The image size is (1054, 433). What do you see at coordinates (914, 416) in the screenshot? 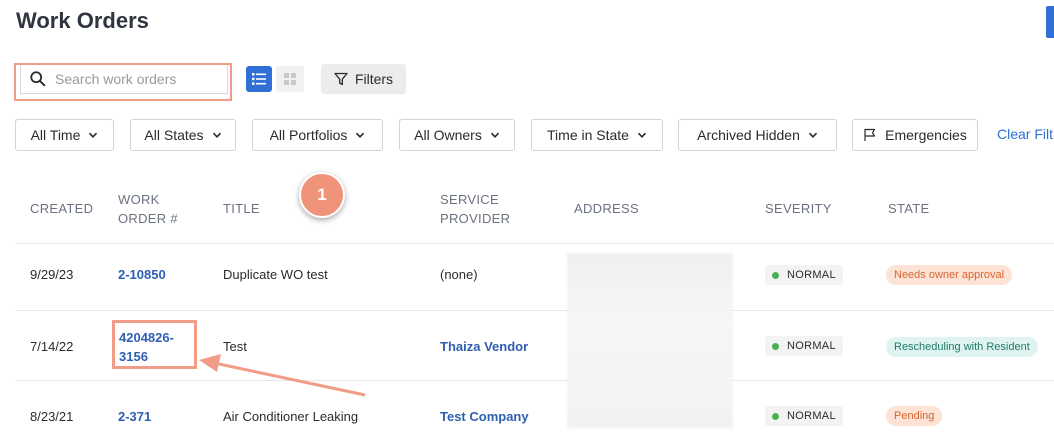
I see `state-badge: Pending` at bounding box center [914, 416].